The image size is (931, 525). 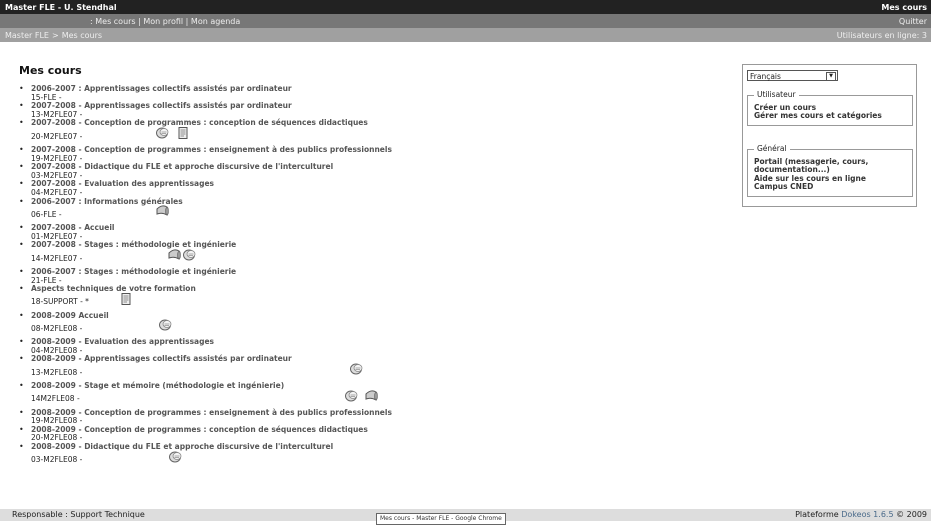 What do you see at coordinates (830, 187) in the screenshot?
I see `campus-cned-link: Campus CNED` at bounding box center [830, 187].